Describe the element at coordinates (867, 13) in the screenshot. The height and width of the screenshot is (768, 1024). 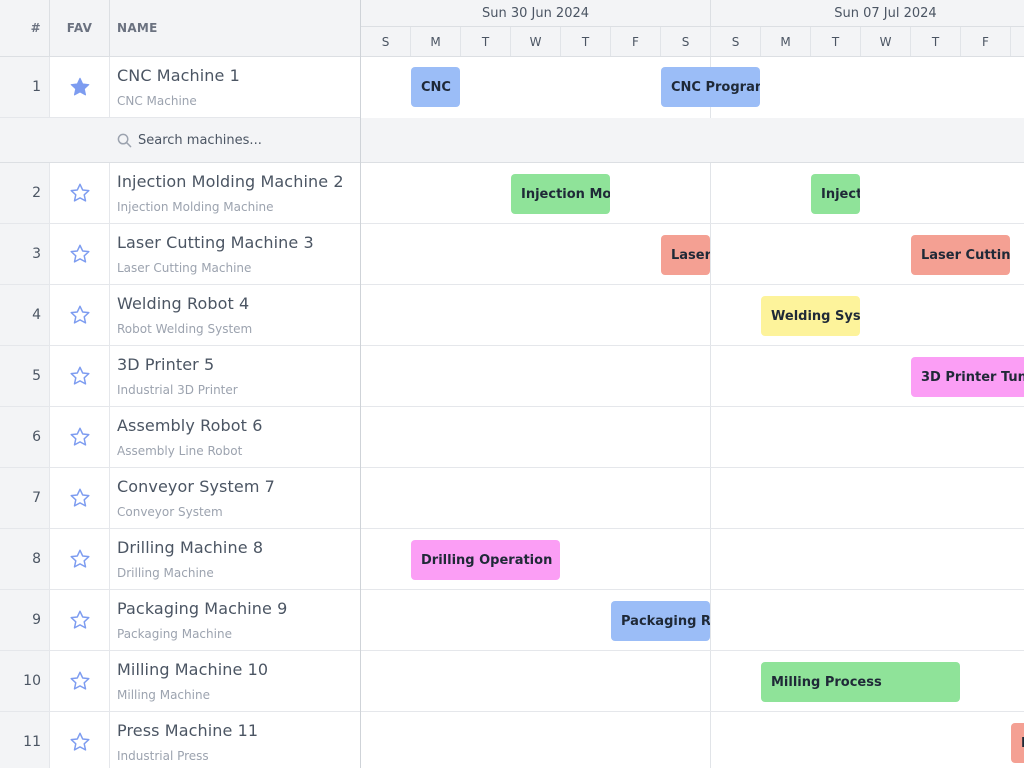
I see `week-header: Sun 07 Jul 2024` at that location.